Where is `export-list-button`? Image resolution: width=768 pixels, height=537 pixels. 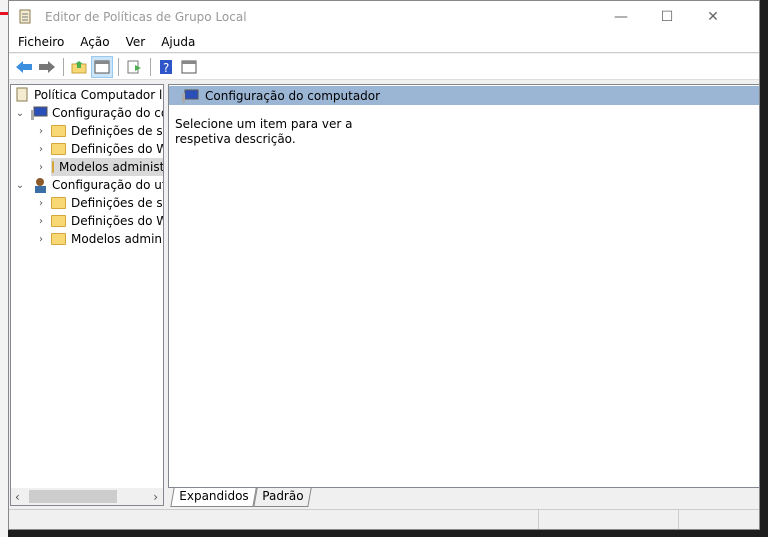
export-list-button is located at coordinates (134, 67).